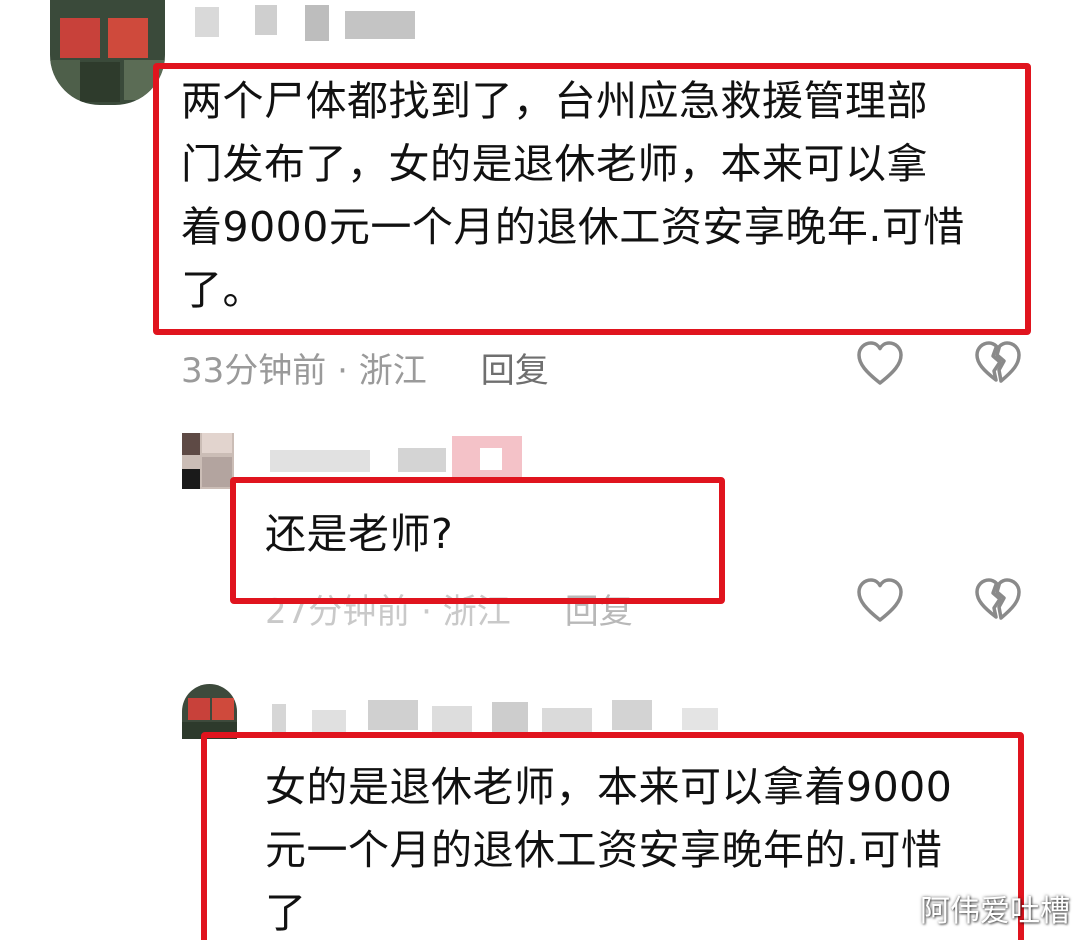 Image resolution: width=1080 pixels, height=940 pixels. Describe the element at coordinates (254, 371) in the screenshot. I see `comment-time: 33分钟前` at that location.